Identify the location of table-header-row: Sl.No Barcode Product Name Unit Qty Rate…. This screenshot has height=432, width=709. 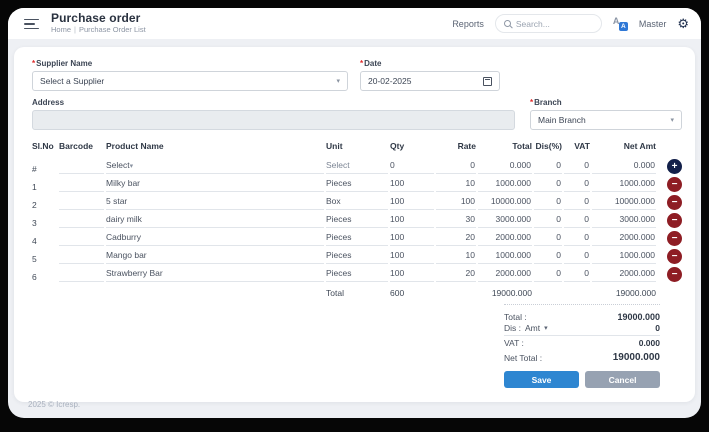
(357, 148).